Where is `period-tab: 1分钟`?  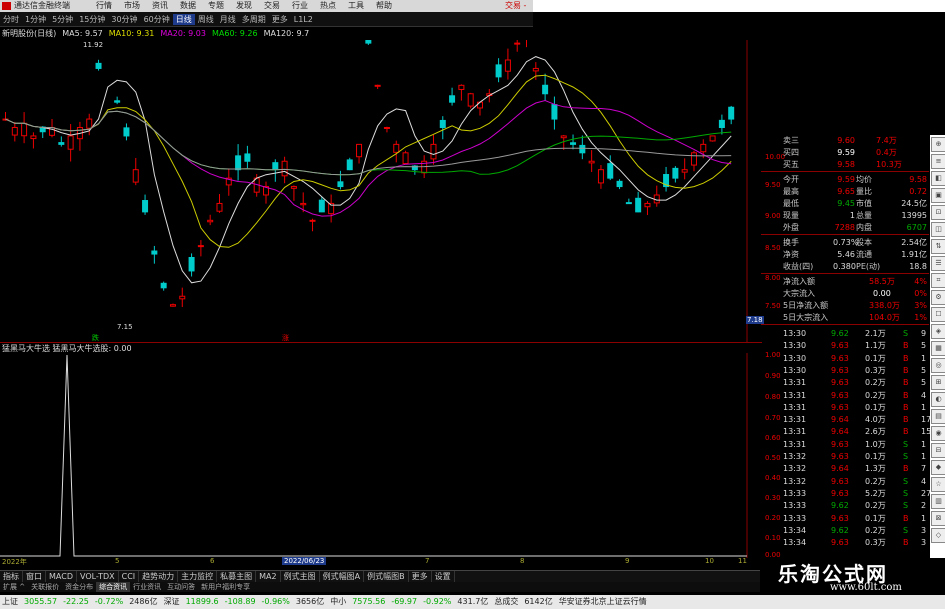 period-tab: 1分钟 is located at coordinates (35, 19).